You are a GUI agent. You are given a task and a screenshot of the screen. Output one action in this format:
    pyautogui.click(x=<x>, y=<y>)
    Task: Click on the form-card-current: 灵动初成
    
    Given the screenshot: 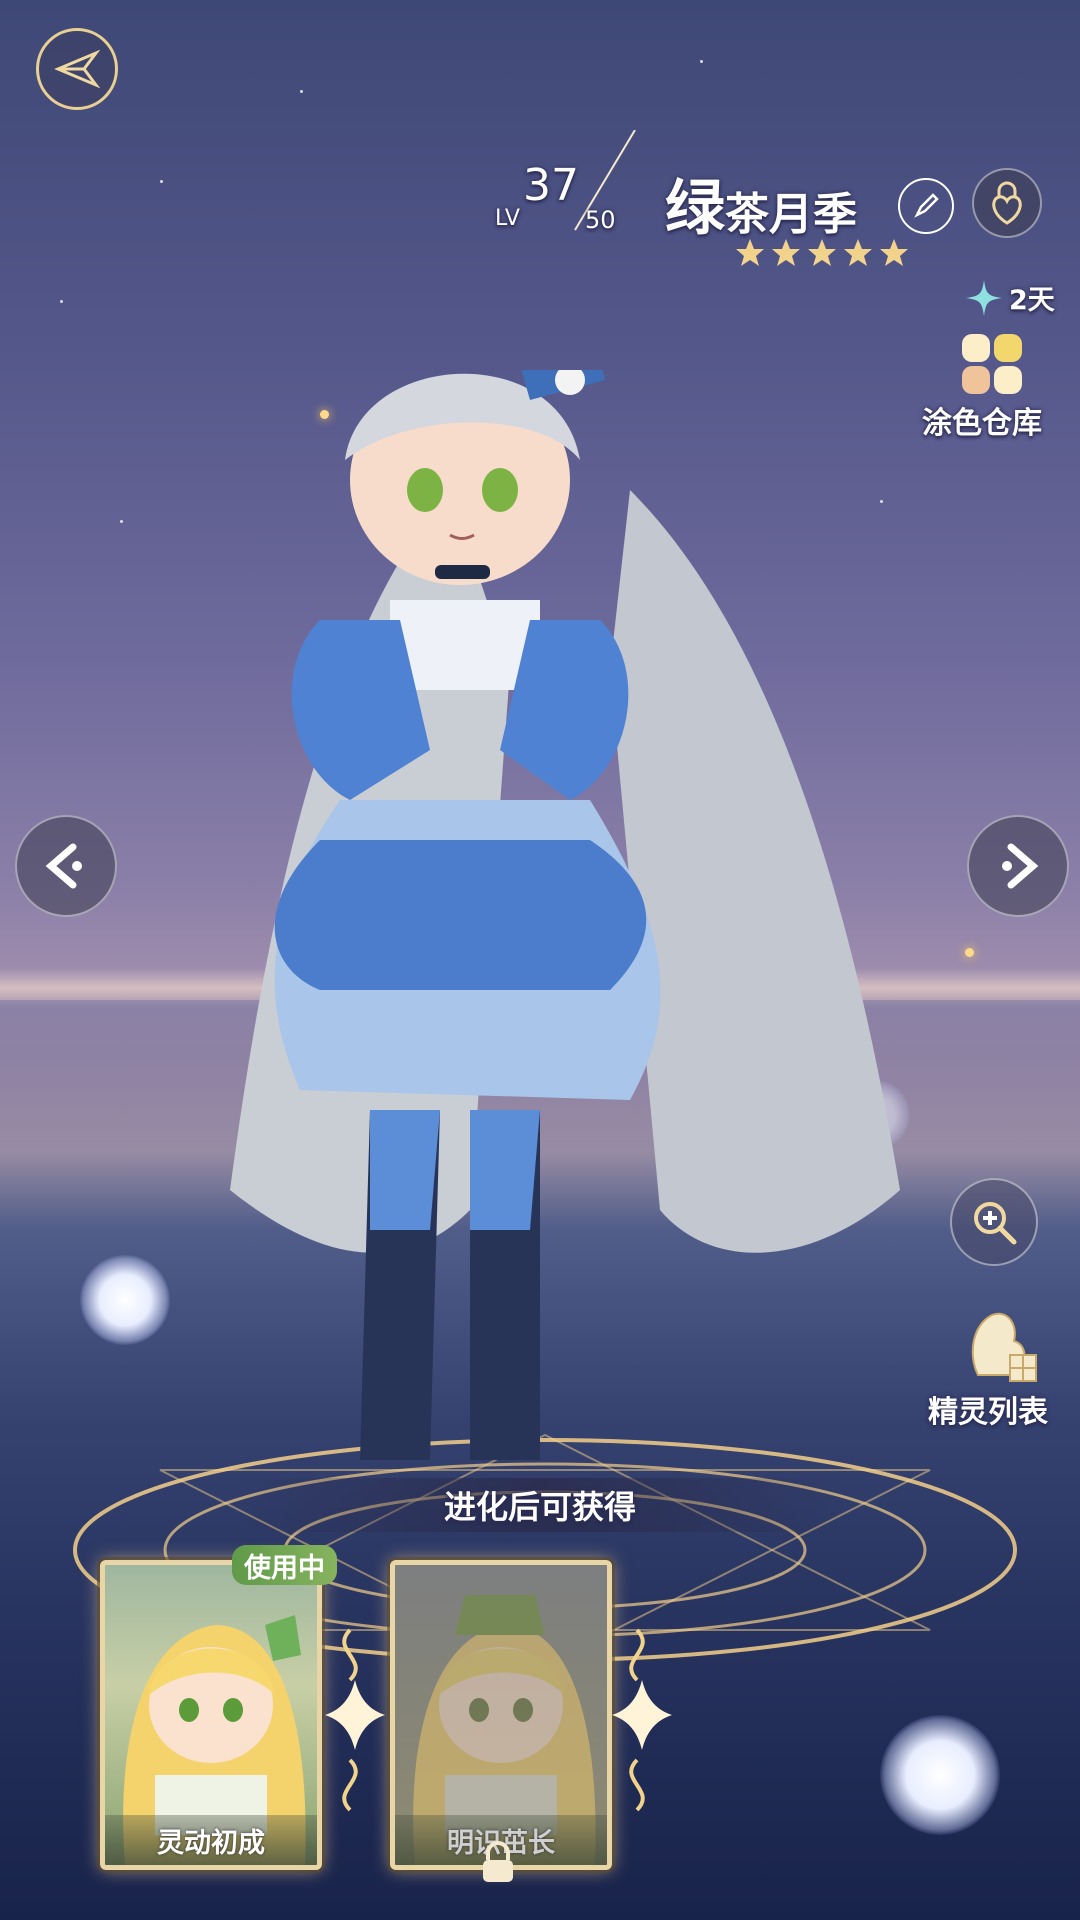 What is the action you would take?
    pyautogui.click(x=211, y=1715)
    